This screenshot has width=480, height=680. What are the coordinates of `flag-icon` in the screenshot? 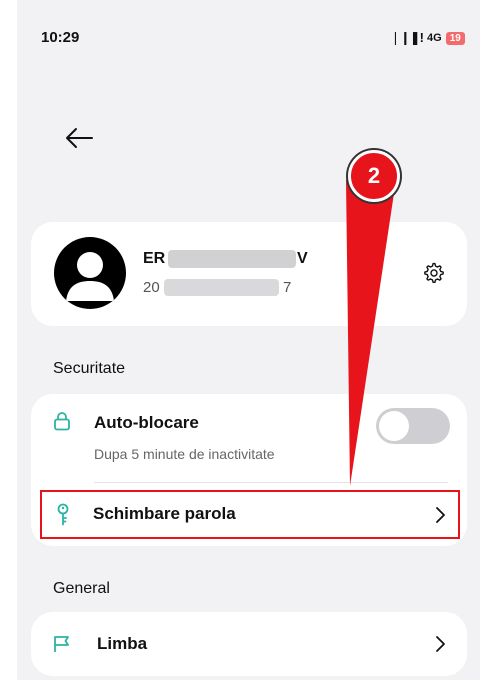 It's located at (61, 644).